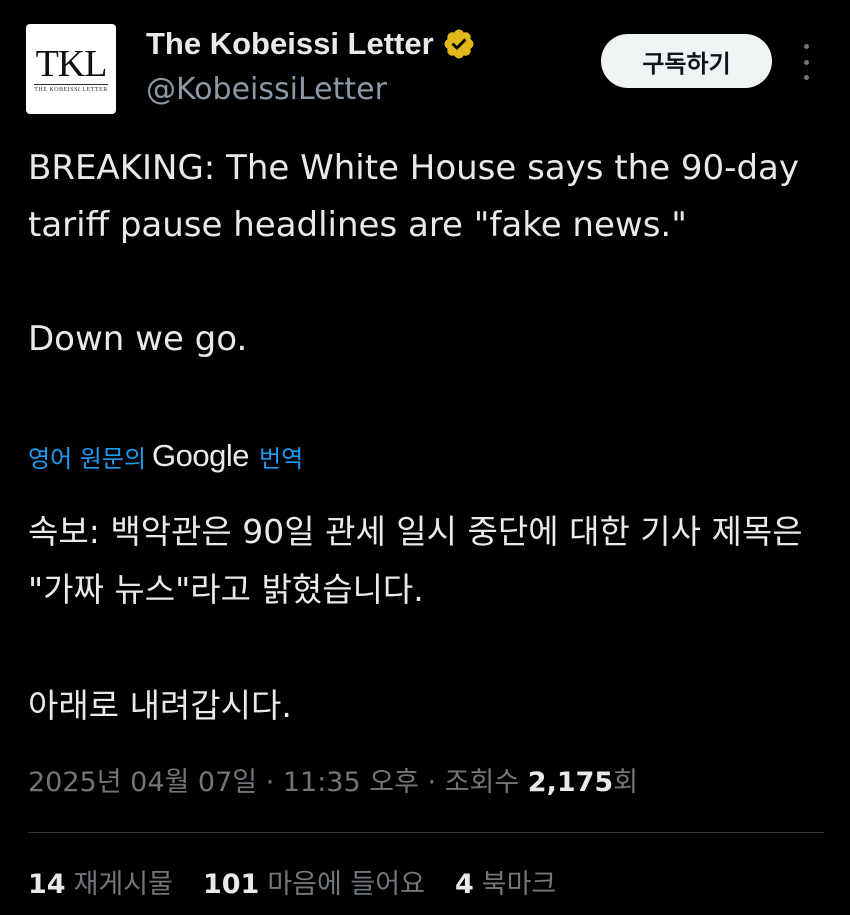 The image size is (850, 915). I want to click on bookmarks-stat: 4 북마크, so click(505, 881).